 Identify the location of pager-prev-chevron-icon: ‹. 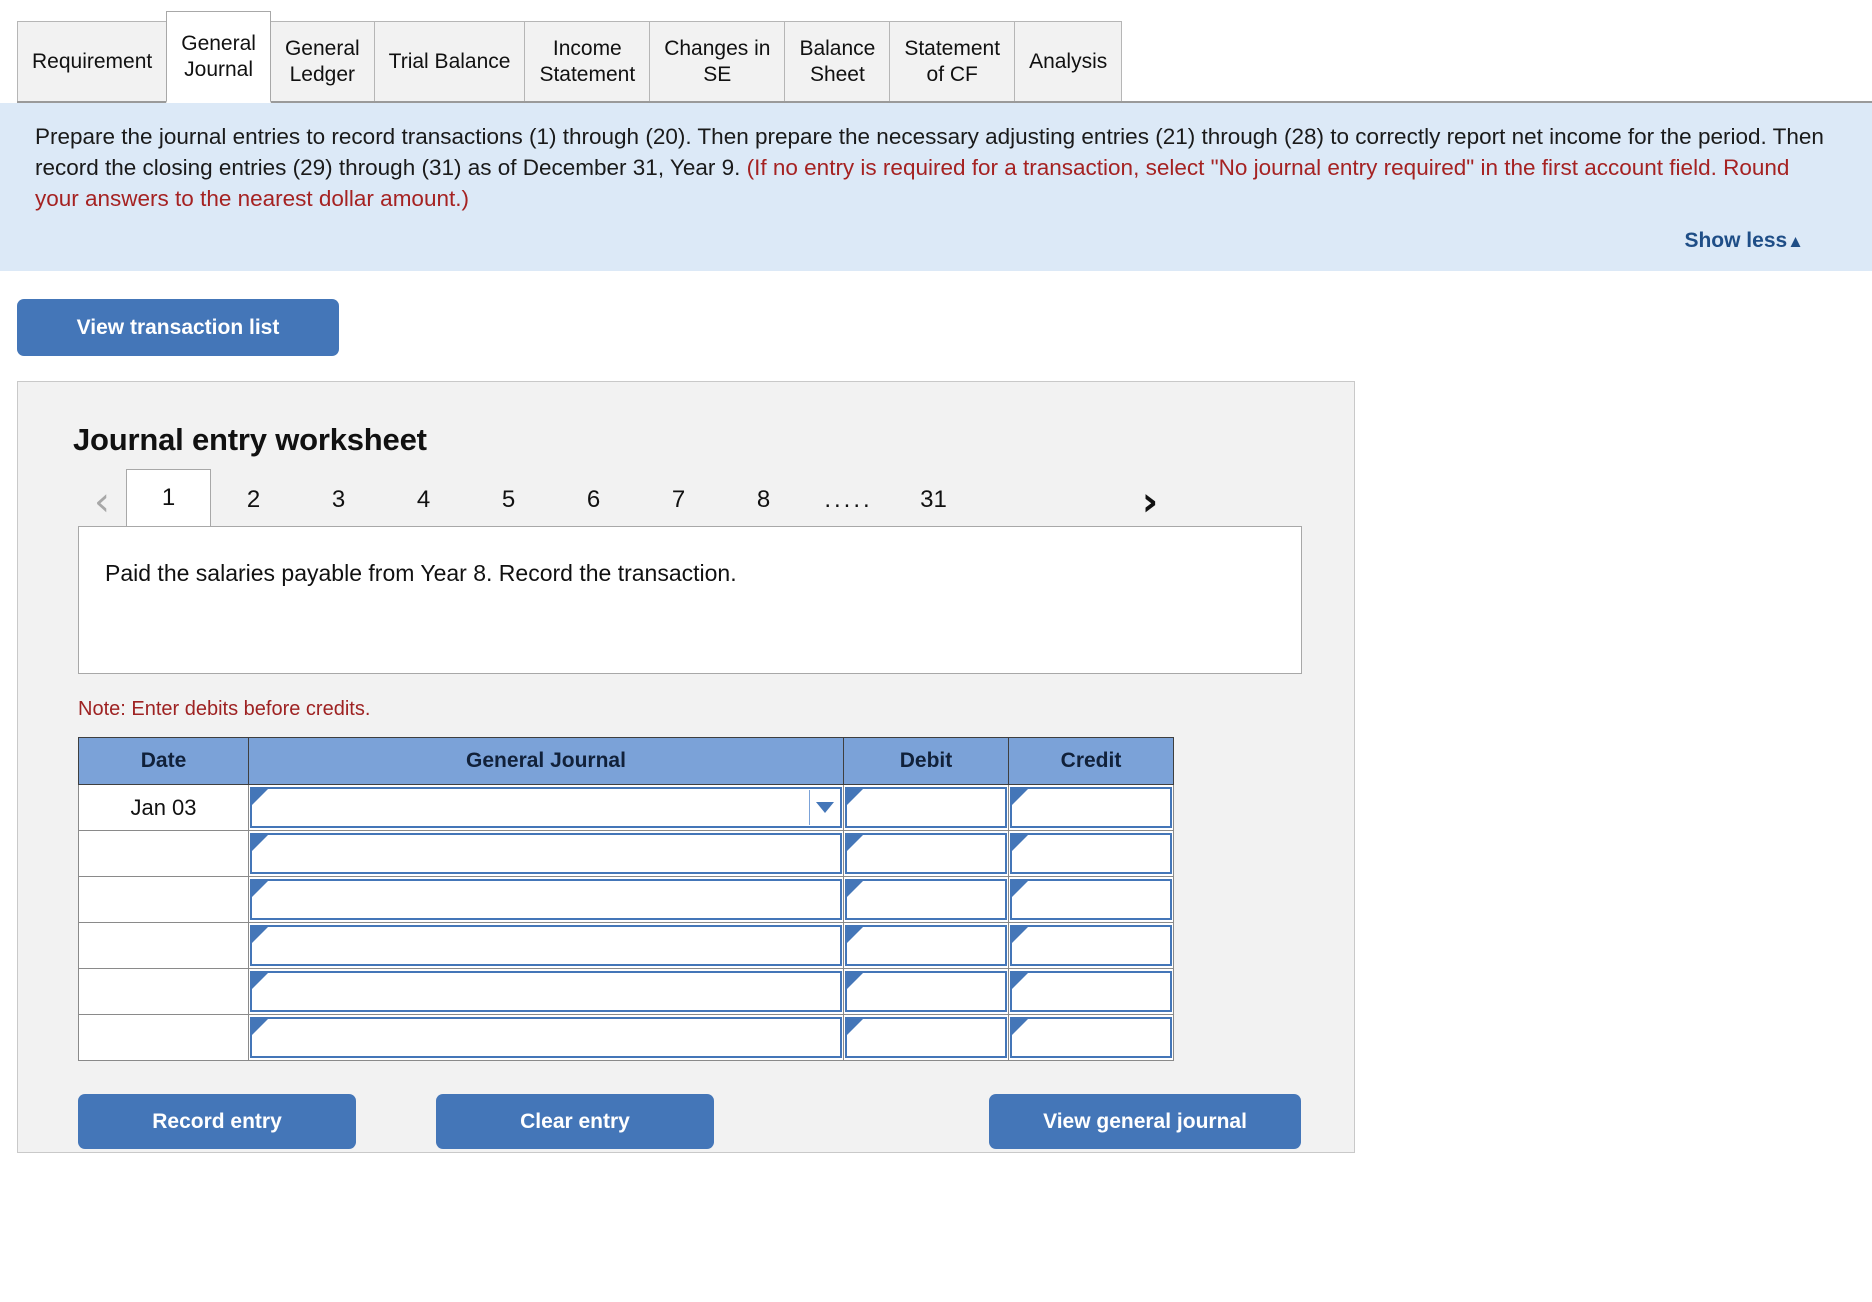
(102, 504).